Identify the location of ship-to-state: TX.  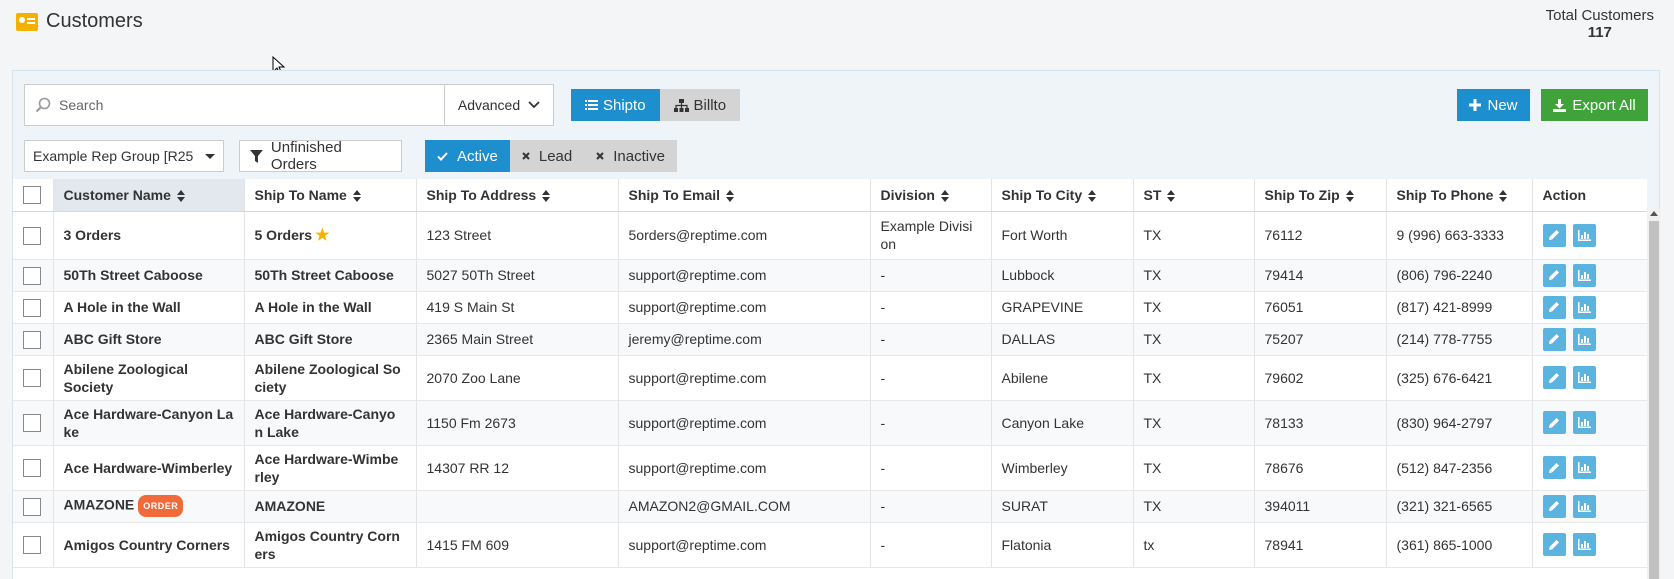
(1194, 468).